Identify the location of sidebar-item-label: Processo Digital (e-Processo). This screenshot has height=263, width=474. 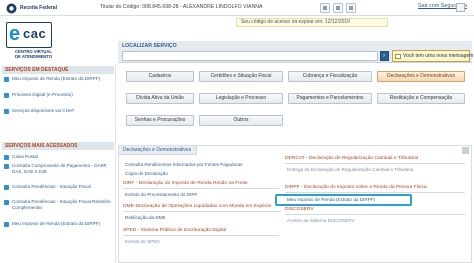
(42, 94).